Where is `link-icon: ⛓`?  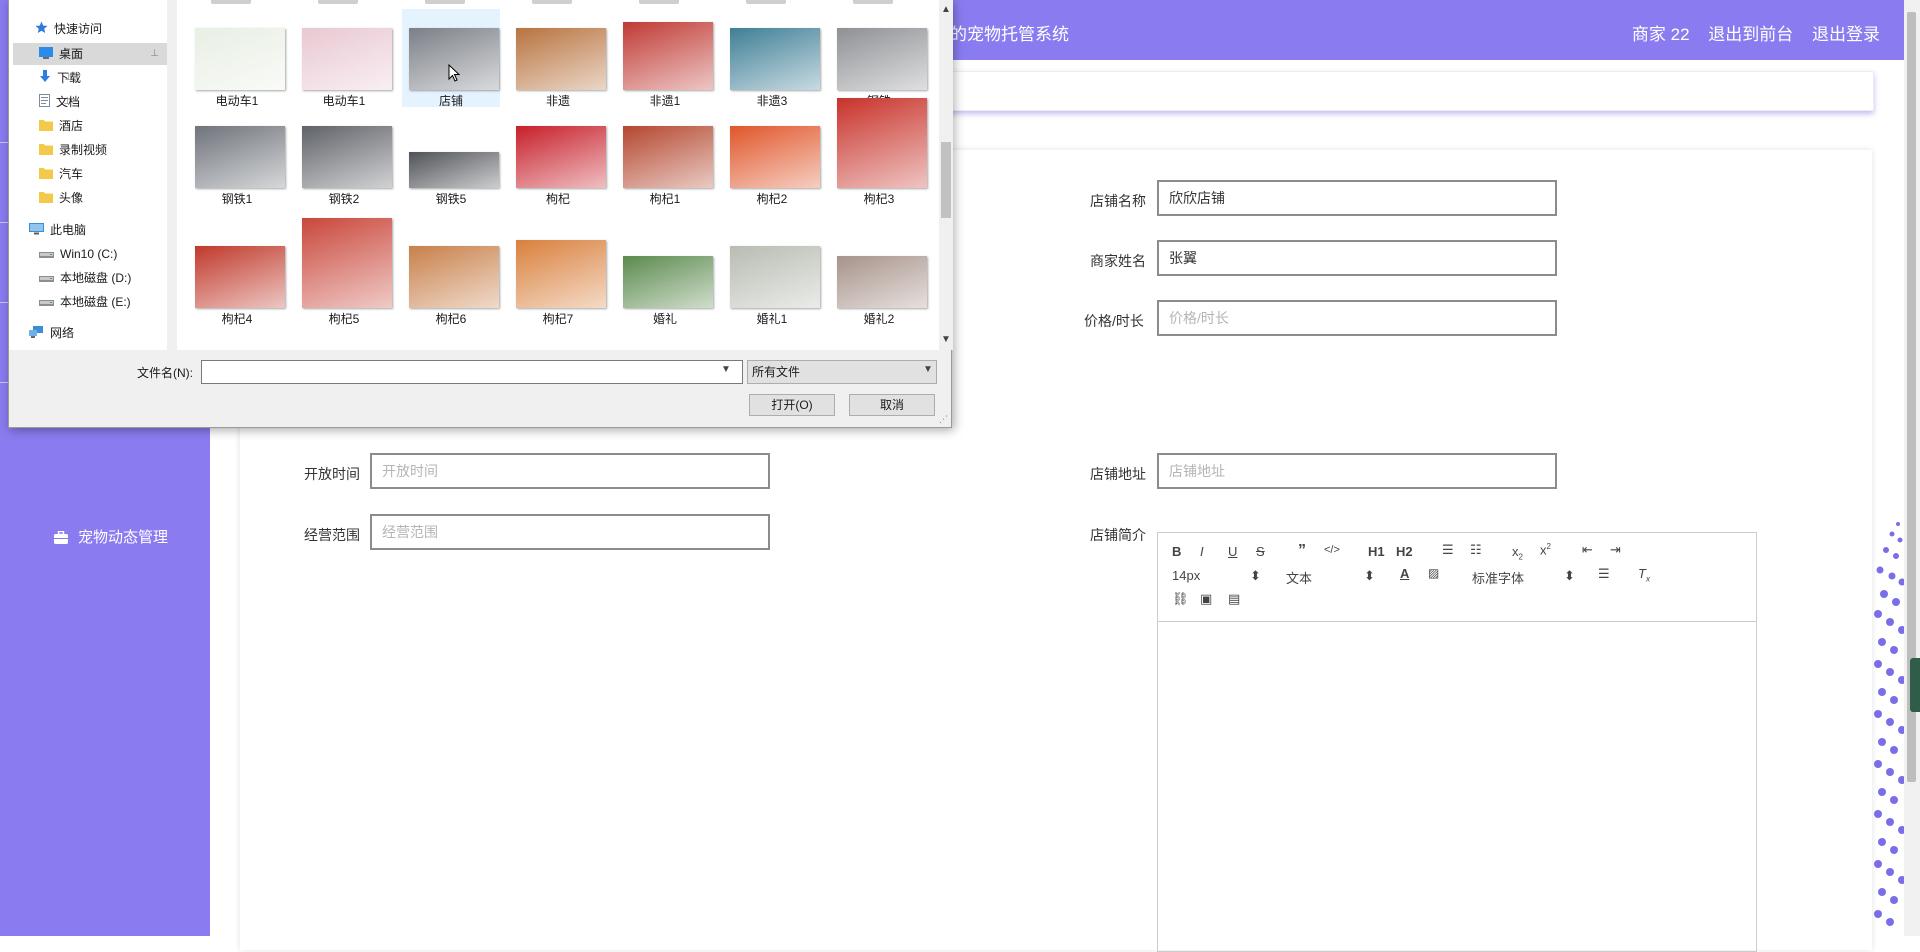
link-icon: ⛓ is located at coordinates (1180, 599).